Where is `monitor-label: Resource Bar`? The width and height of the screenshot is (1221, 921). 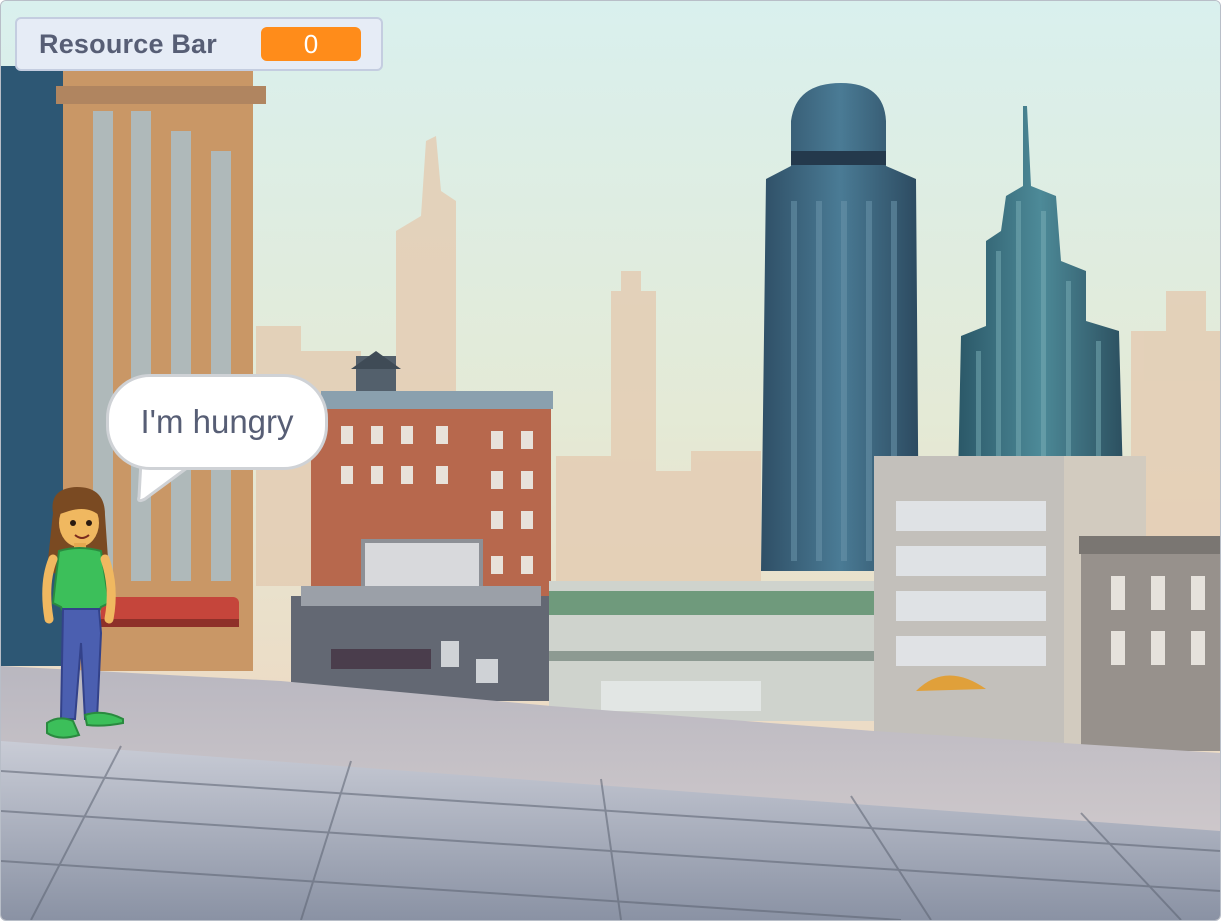 monitor-label: Resource Bar is located at coordinates (128, 43).